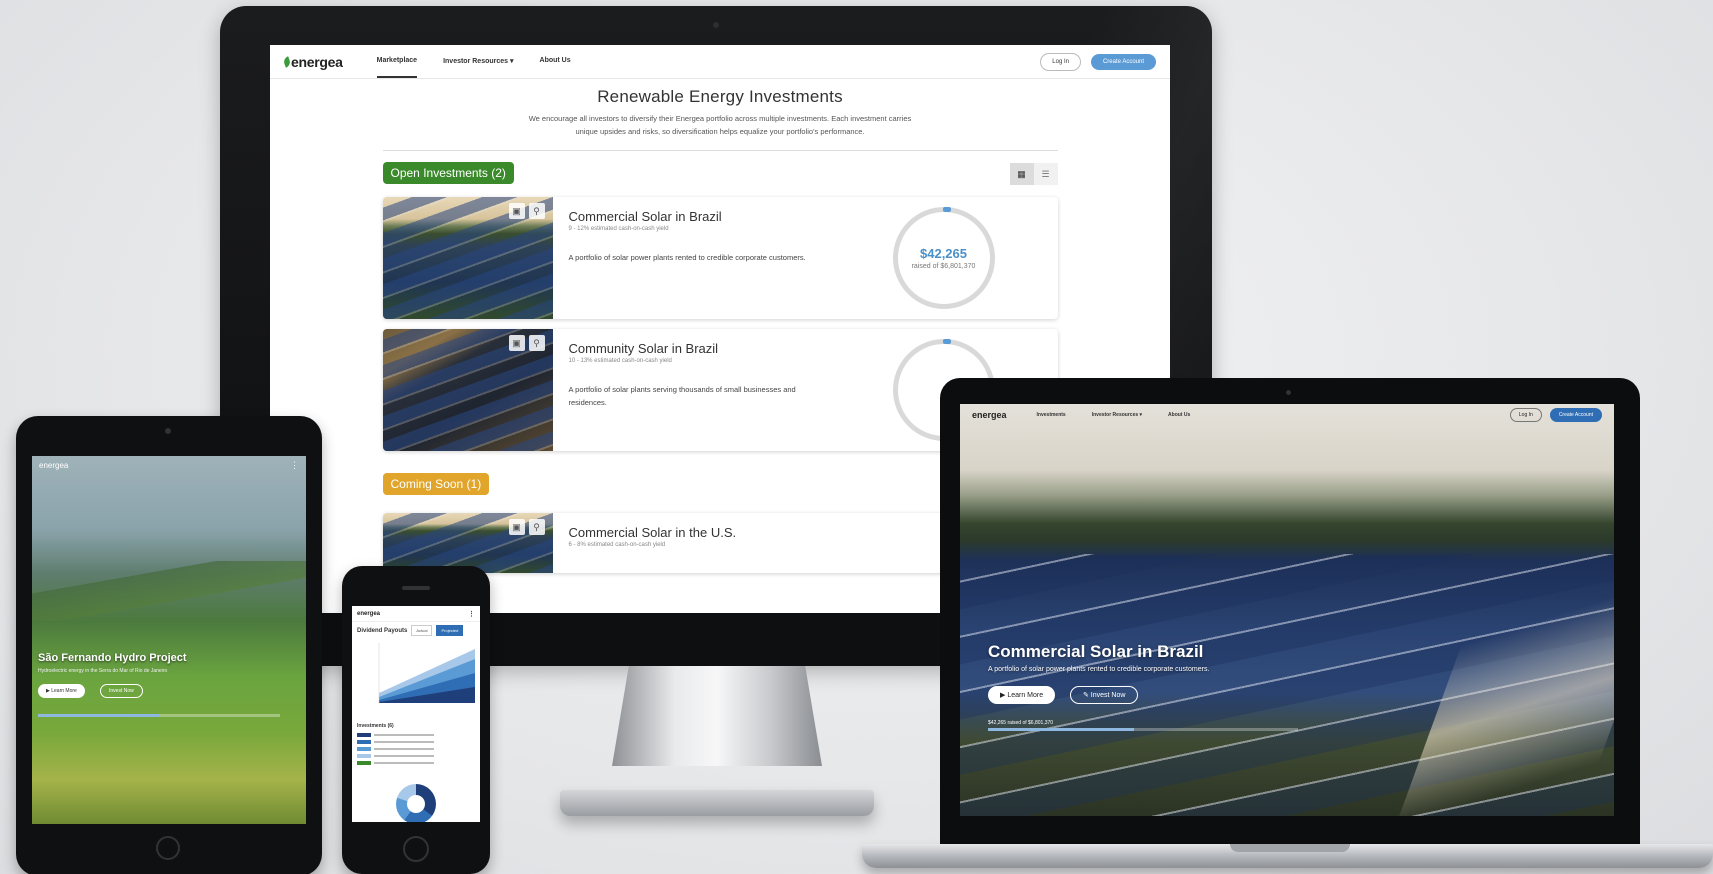  I want to click on tab-actual: Actual, so click(422, 630).